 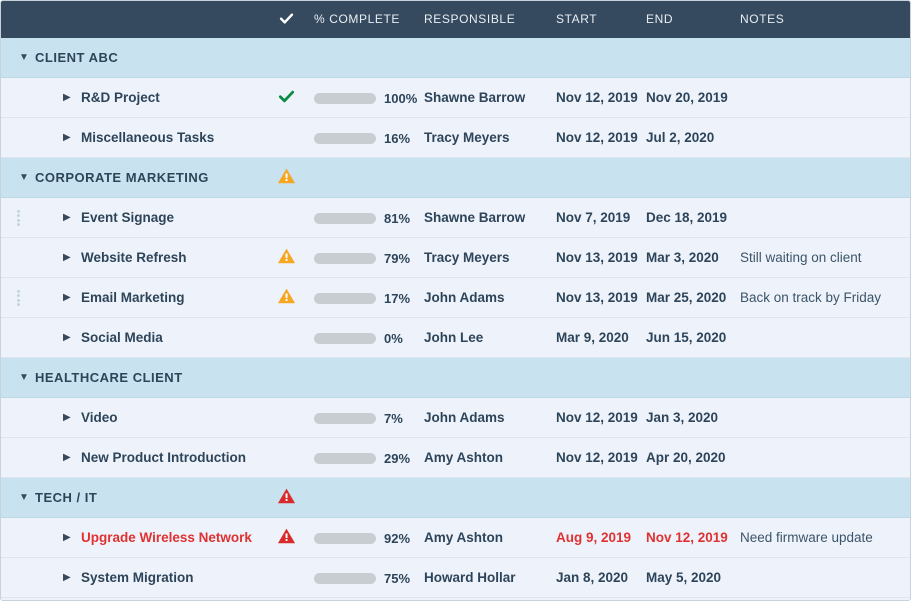 I want to click on column-header-percent-complete: % COMPLETE, so click(x=357, y=19).